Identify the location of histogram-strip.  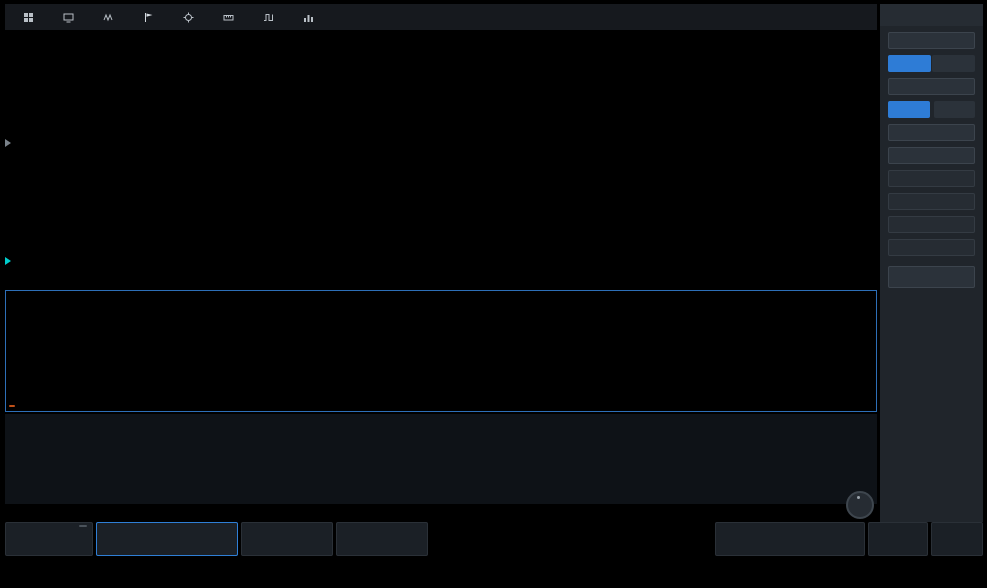
(441, 513).